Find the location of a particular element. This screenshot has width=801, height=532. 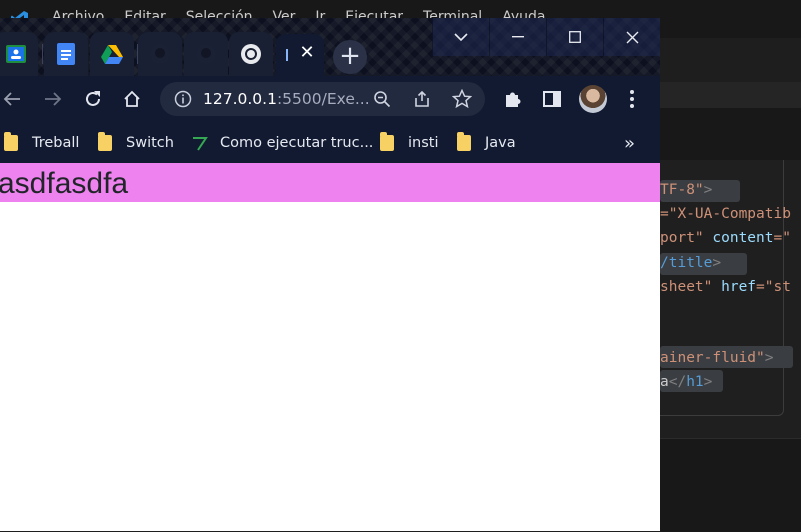

profile-avatar is located at coordinates (593, 99).